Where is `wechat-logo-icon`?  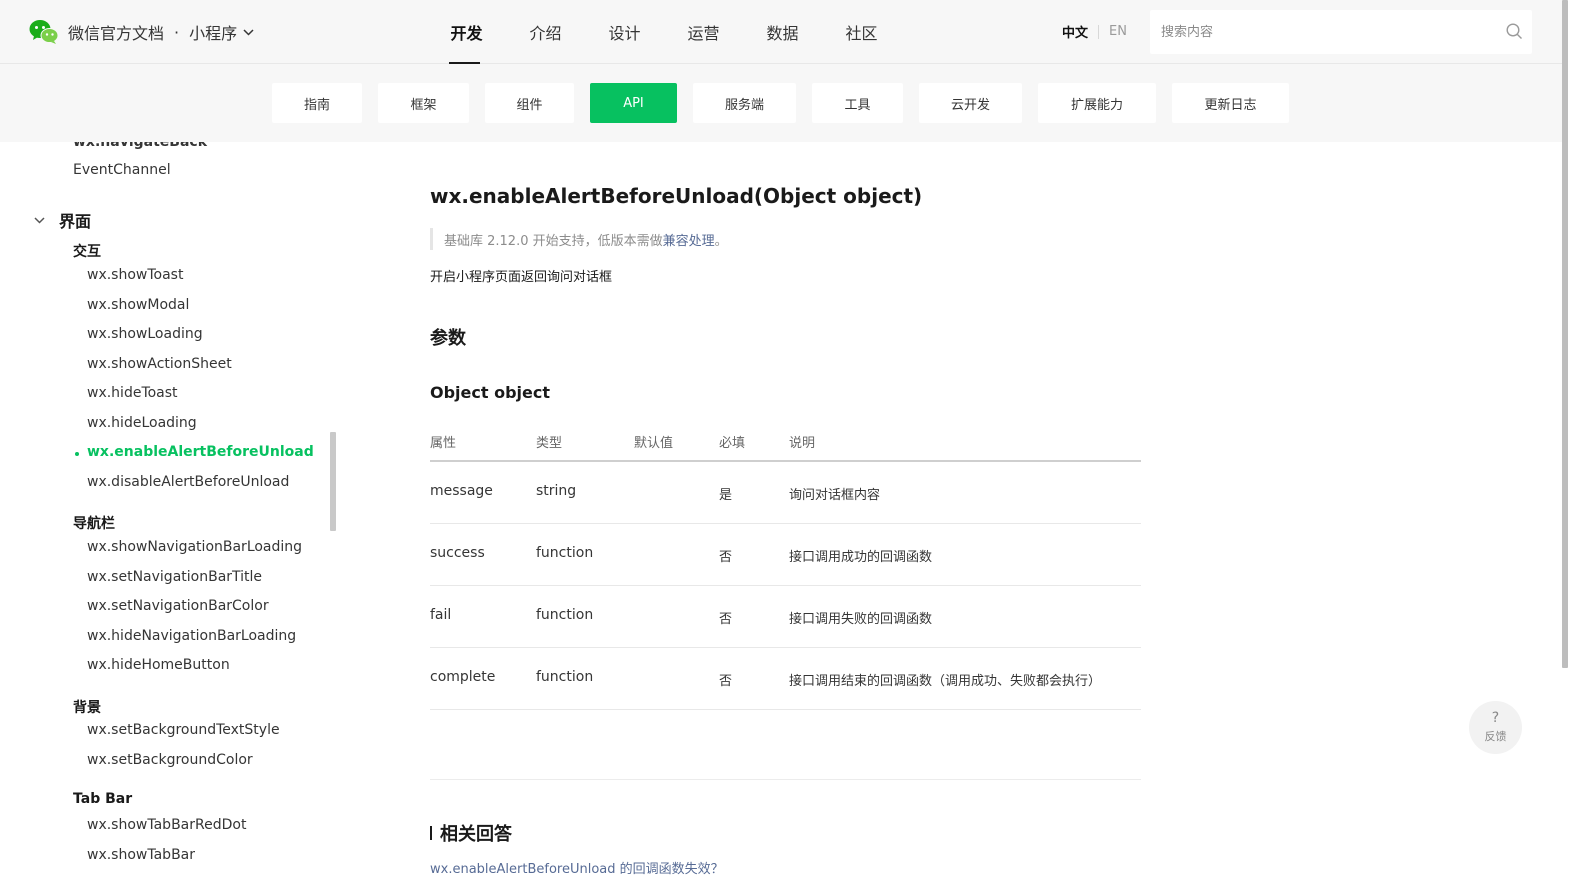 wechat-logo-icon is located at coordinates (44, 32).